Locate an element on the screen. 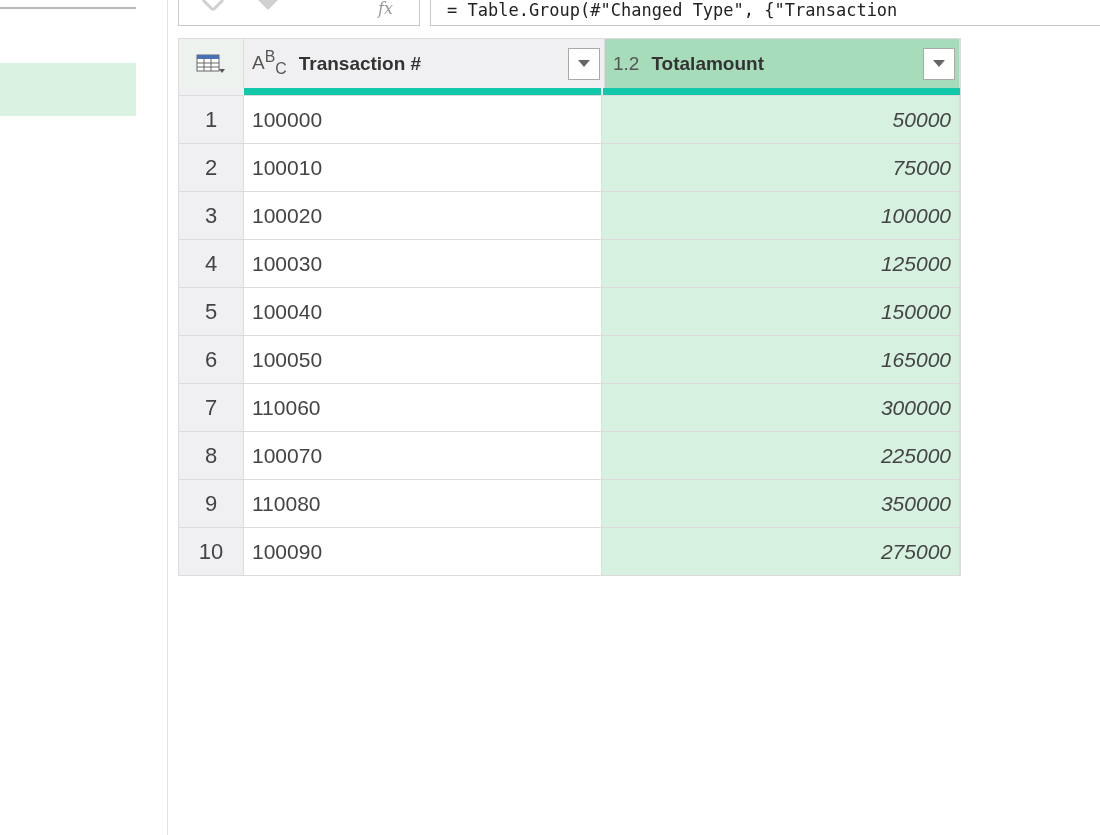 Image resolution: width=1100 pixels, height=835 pixels. table-cell: 75000 is located at coordinates (781, 167).